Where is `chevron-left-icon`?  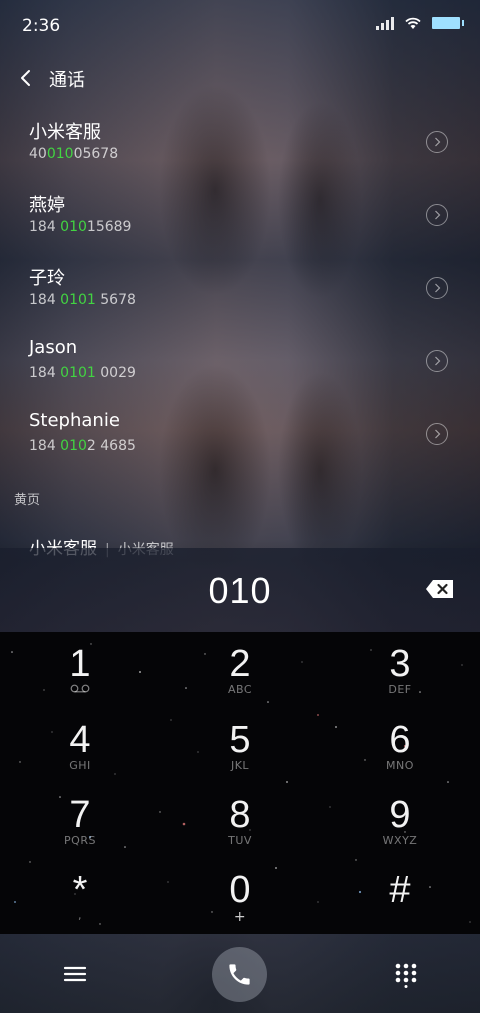
chevron-left-icon is located at coordinates (33, 78).